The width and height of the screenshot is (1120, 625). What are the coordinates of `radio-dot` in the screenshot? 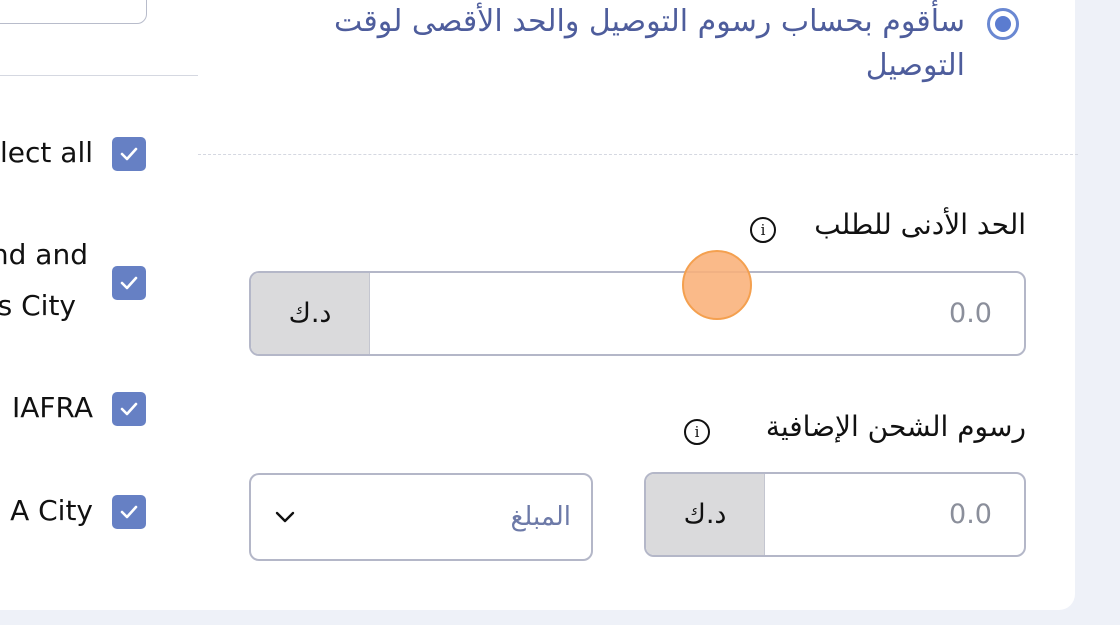 It's located at (1003, 24).